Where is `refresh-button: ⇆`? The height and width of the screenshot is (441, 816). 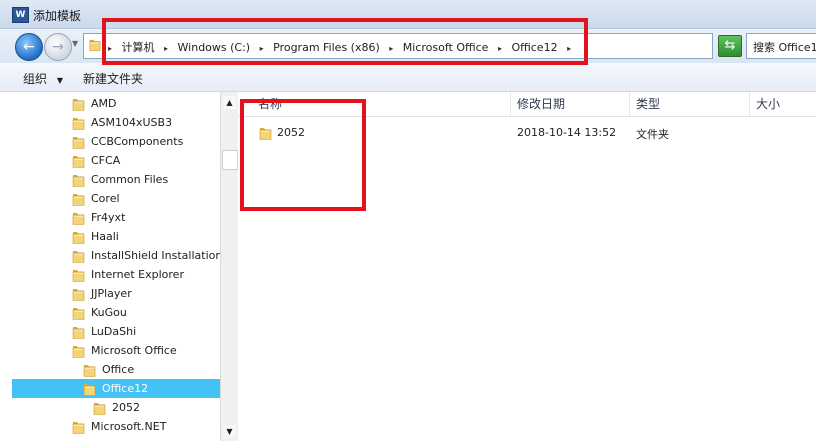
refresh-button: ⇆ is located at coordinates (730, 46).